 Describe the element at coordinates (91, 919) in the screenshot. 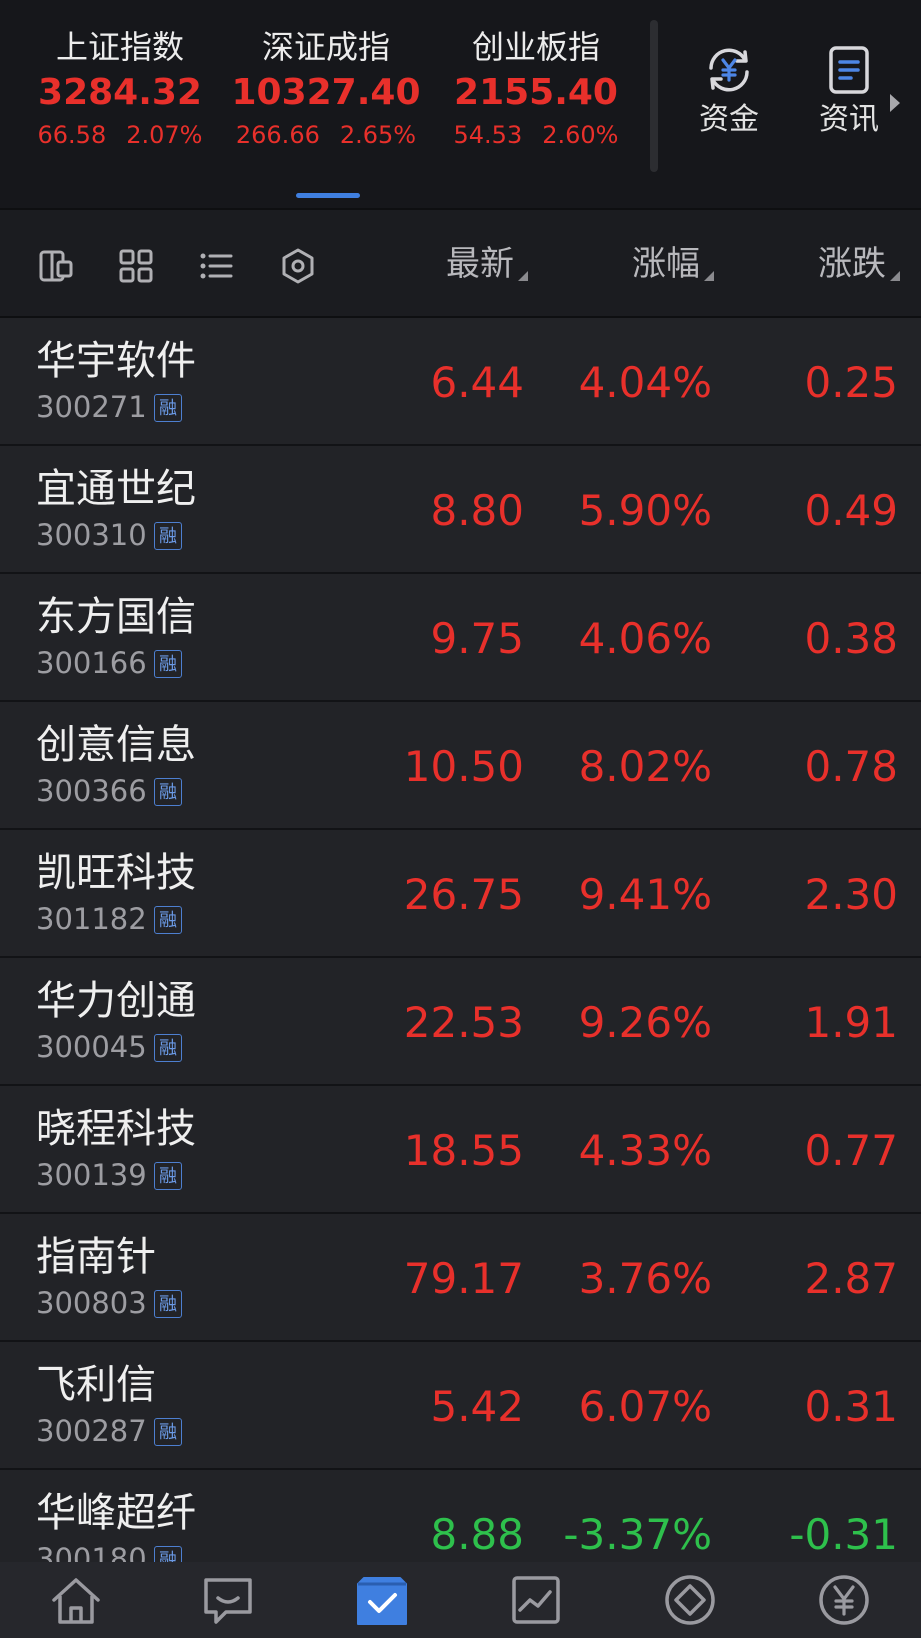

I see `stock-code: 301182` at that location.